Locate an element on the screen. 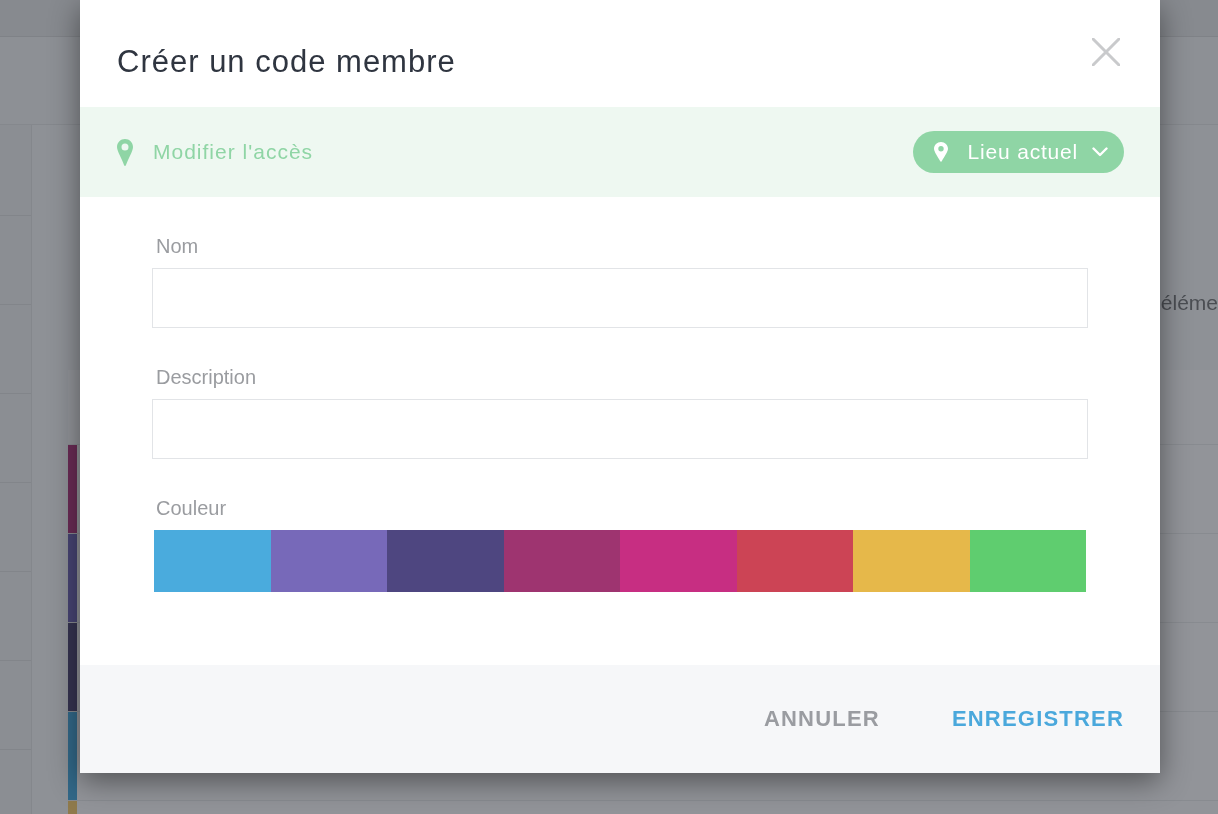 This screenshot has height=814, width=1218. access-link: Modifier l'accès is located at coordinates (233, 152).